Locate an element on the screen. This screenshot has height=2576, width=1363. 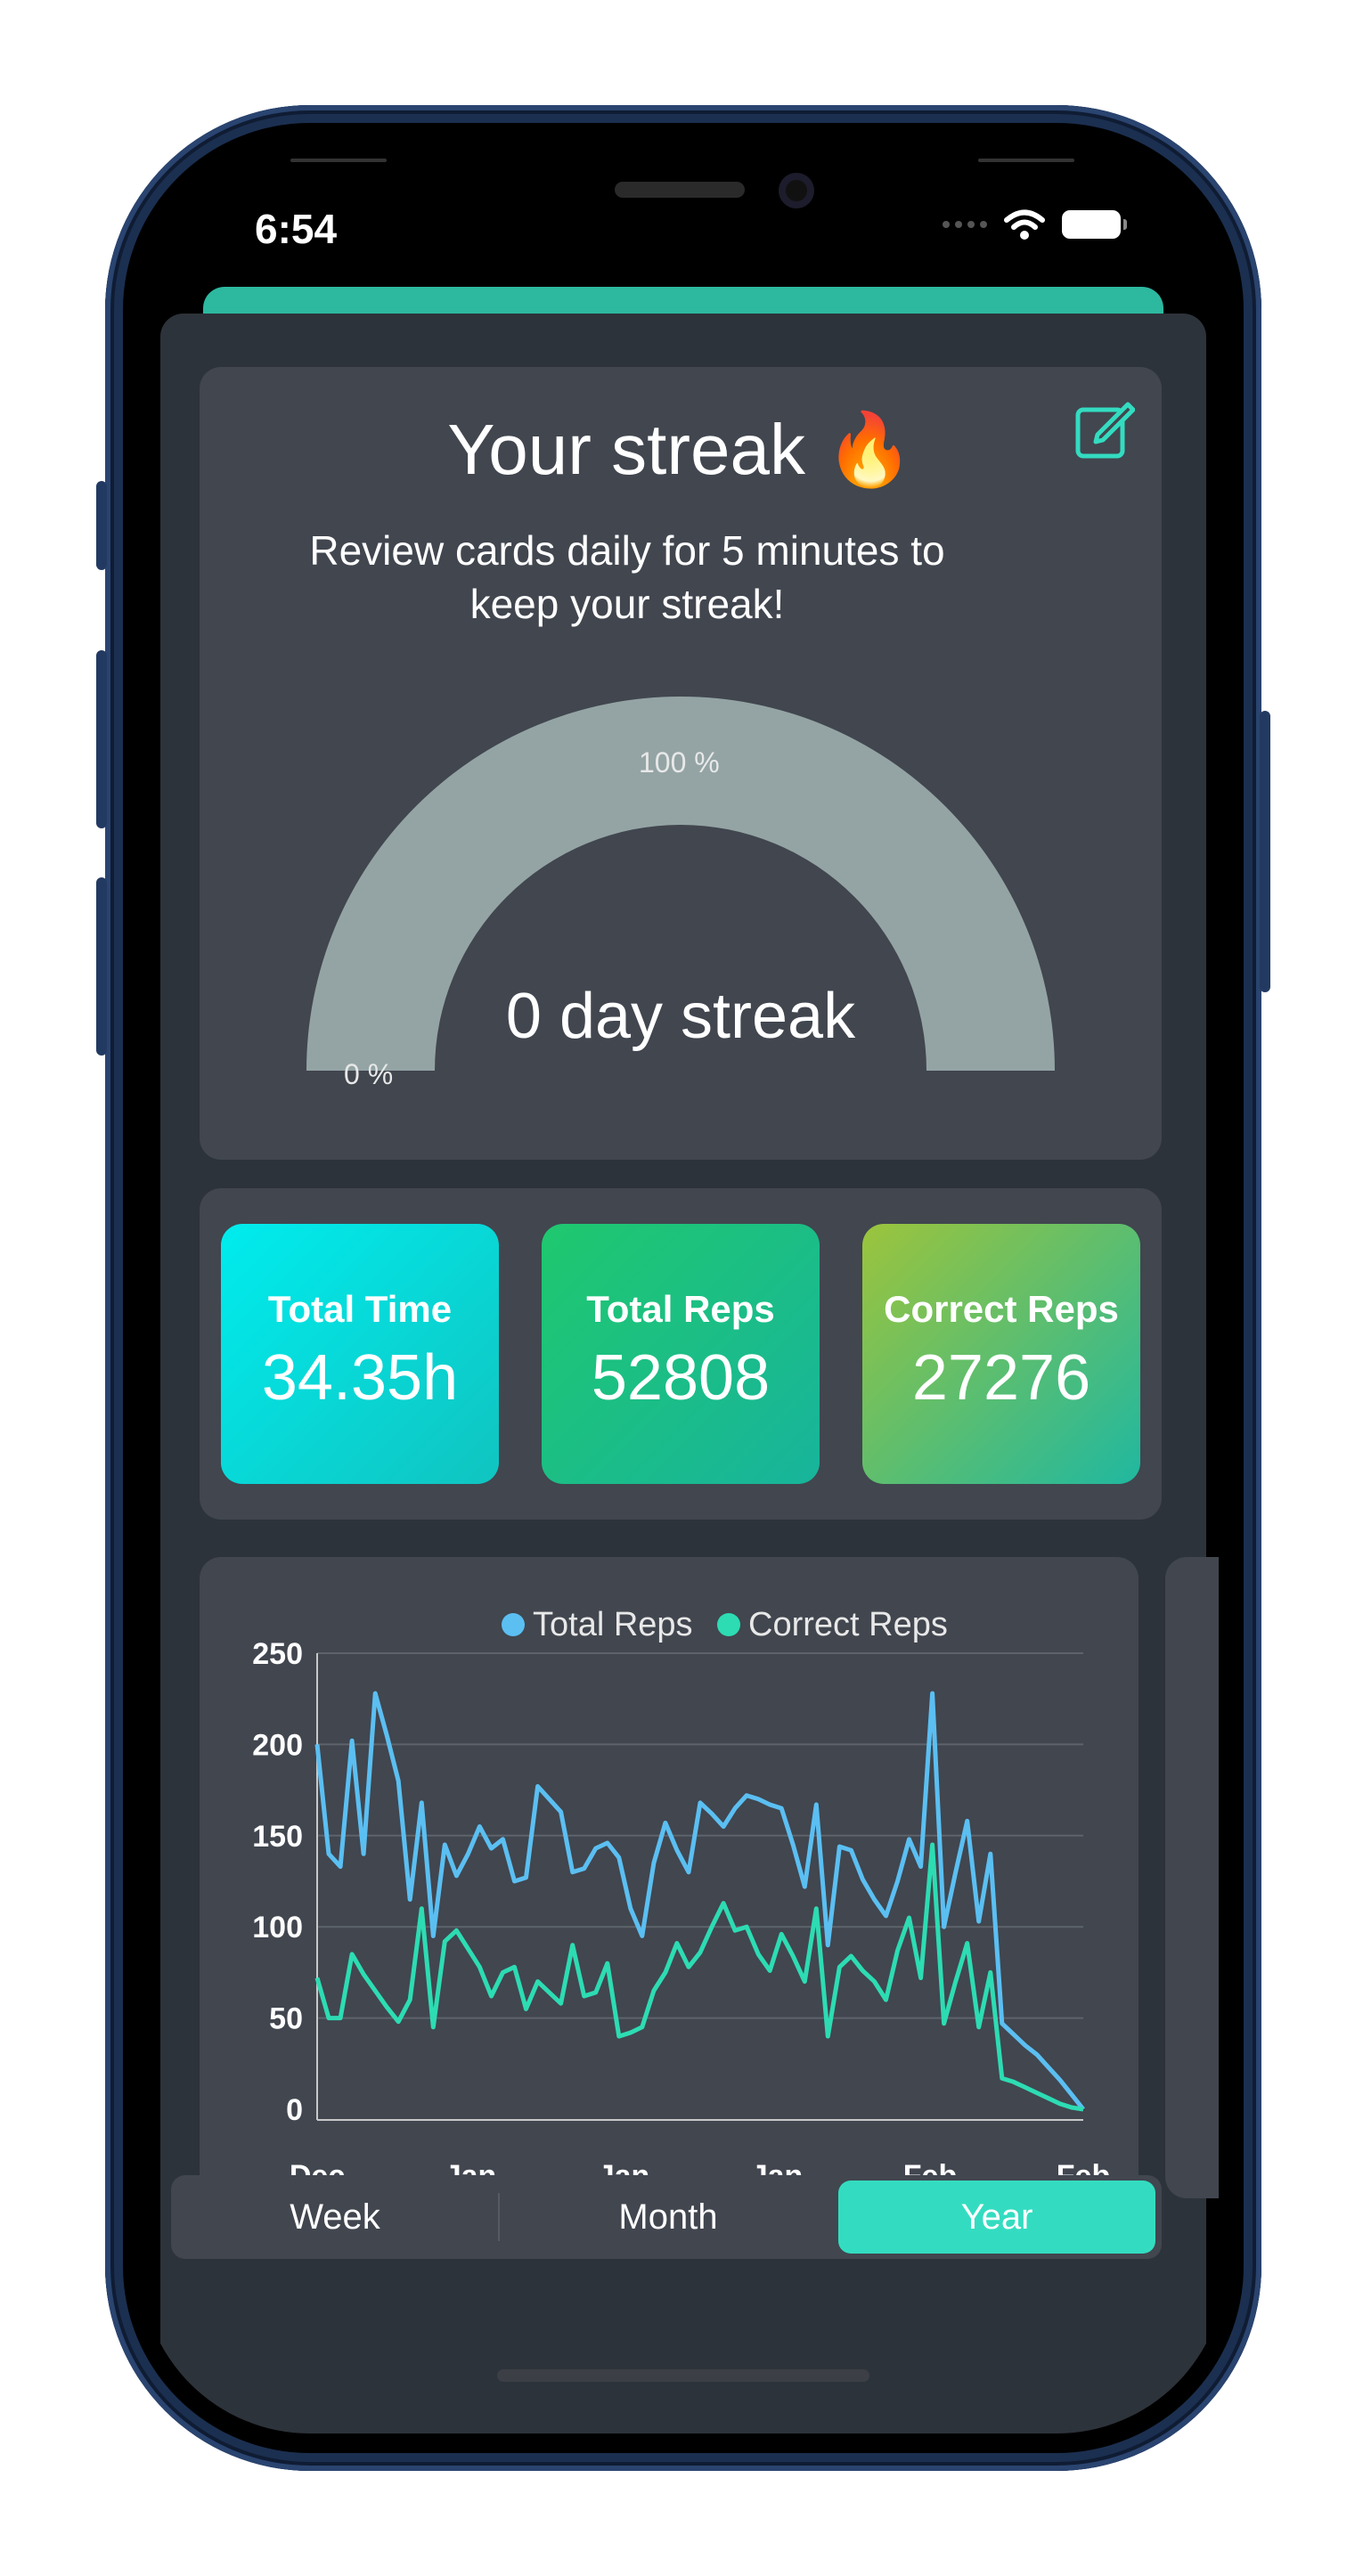
range-month-button: Month is located at coordinates (668, 2217).